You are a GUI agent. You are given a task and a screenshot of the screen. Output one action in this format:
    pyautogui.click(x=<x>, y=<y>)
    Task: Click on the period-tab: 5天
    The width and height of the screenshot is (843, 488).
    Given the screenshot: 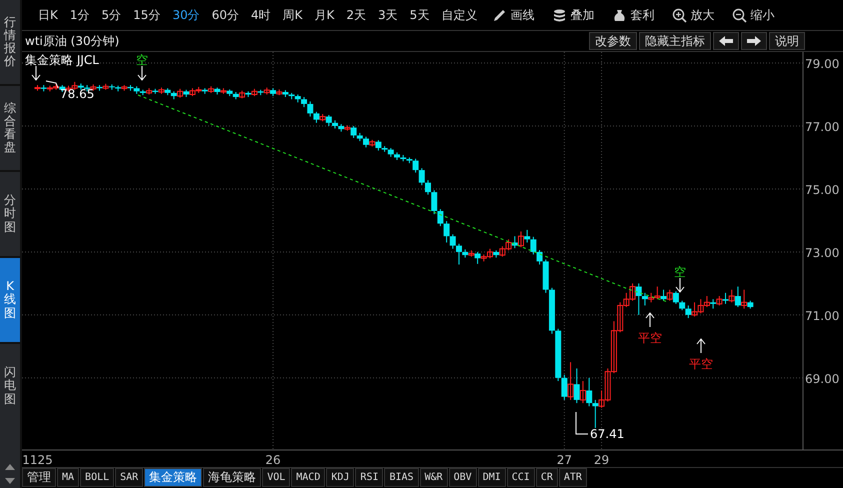 What is the action you would take?
    pyautogui.click(x=420, y=15)
    